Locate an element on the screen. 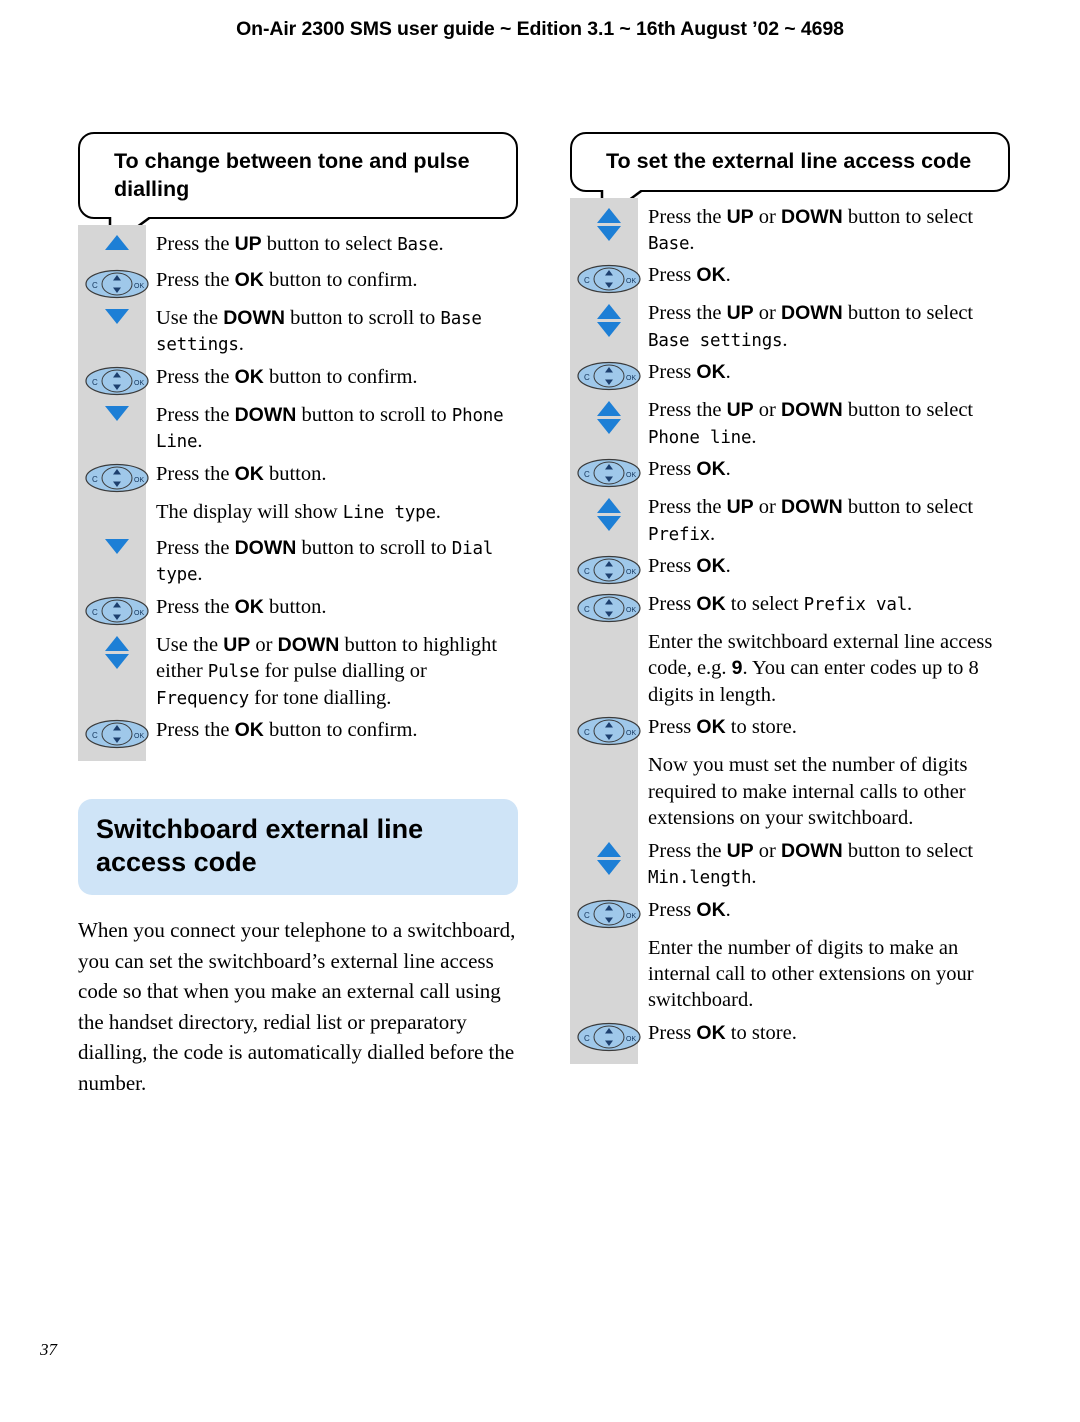  step-text-cell: The display will show Line type. is located at coordinates (337, 512).